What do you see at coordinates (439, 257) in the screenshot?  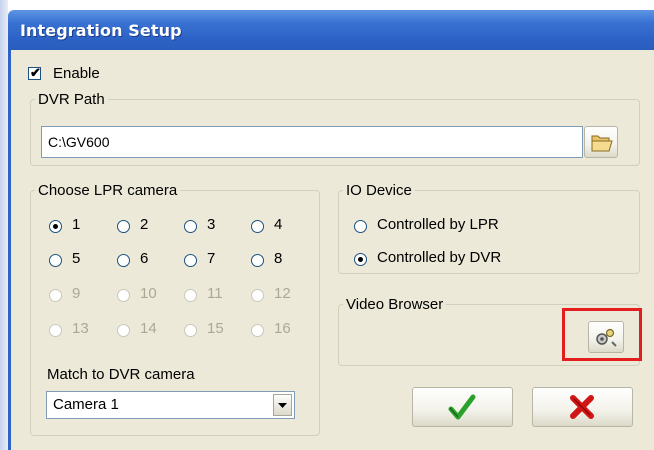 I see `io-controlled-by-dvr-label: Controlled by DVR` at bounding box center [439, 257].